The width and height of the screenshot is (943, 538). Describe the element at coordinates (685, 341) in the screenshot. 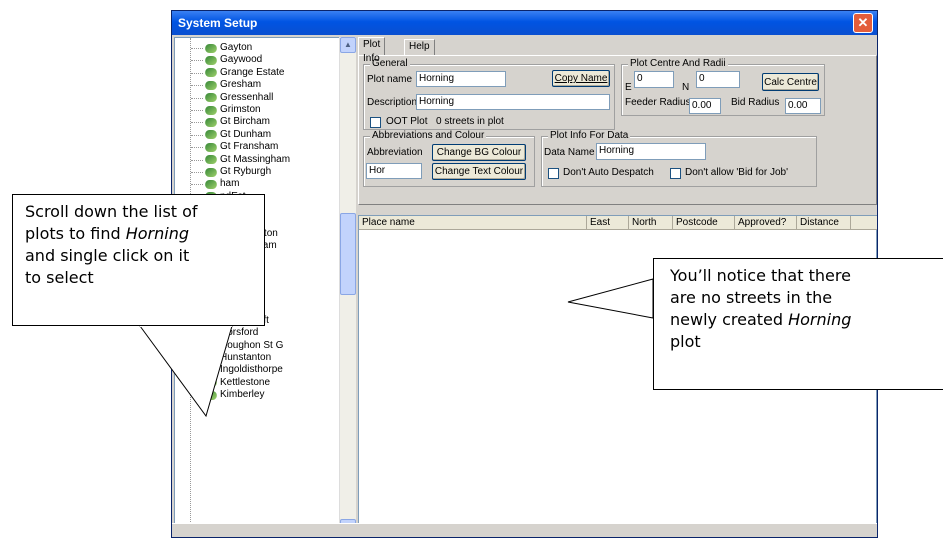

I see `right-callout-line-4: plot` at that location.